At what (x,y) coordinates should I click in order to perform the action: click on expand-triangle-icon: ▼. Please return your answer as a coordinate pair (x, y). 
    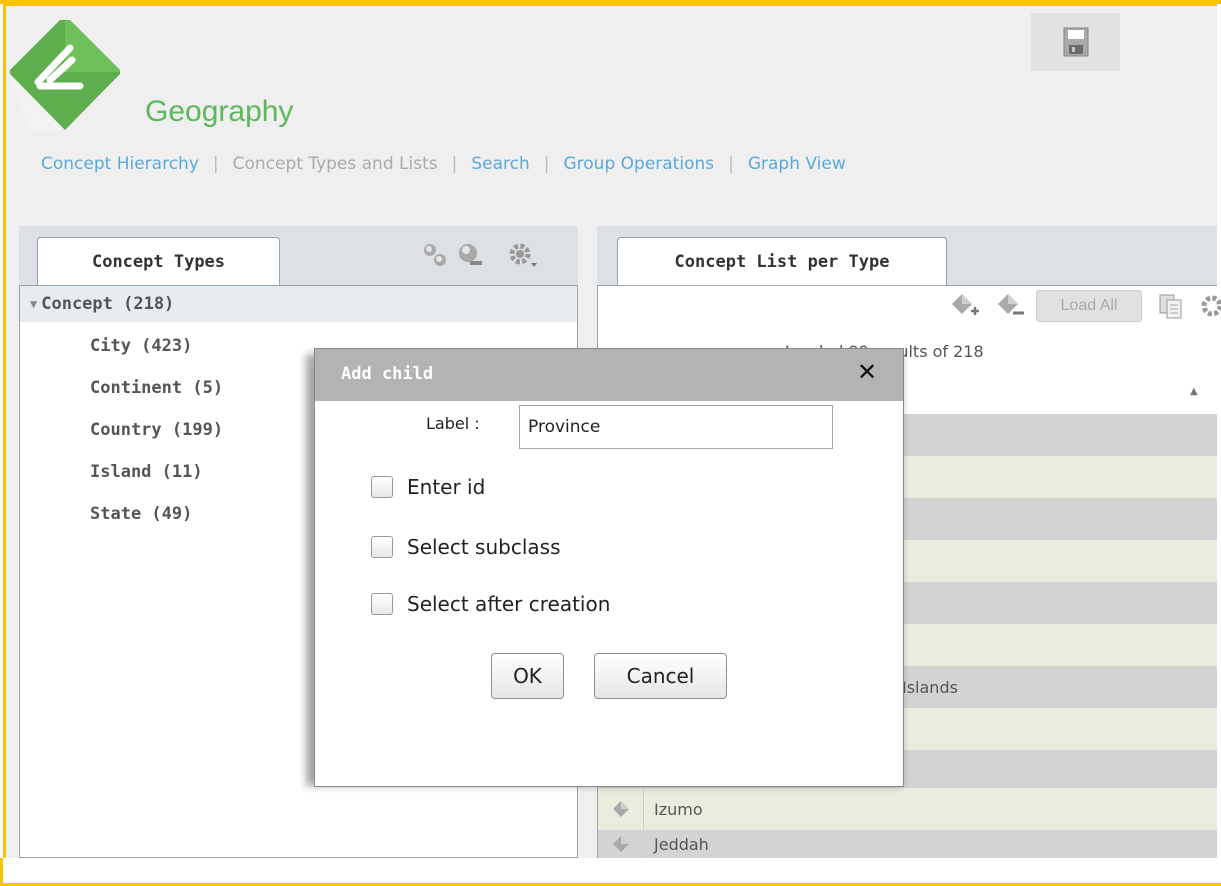
    Looking at the image, I should click on (33, 304).